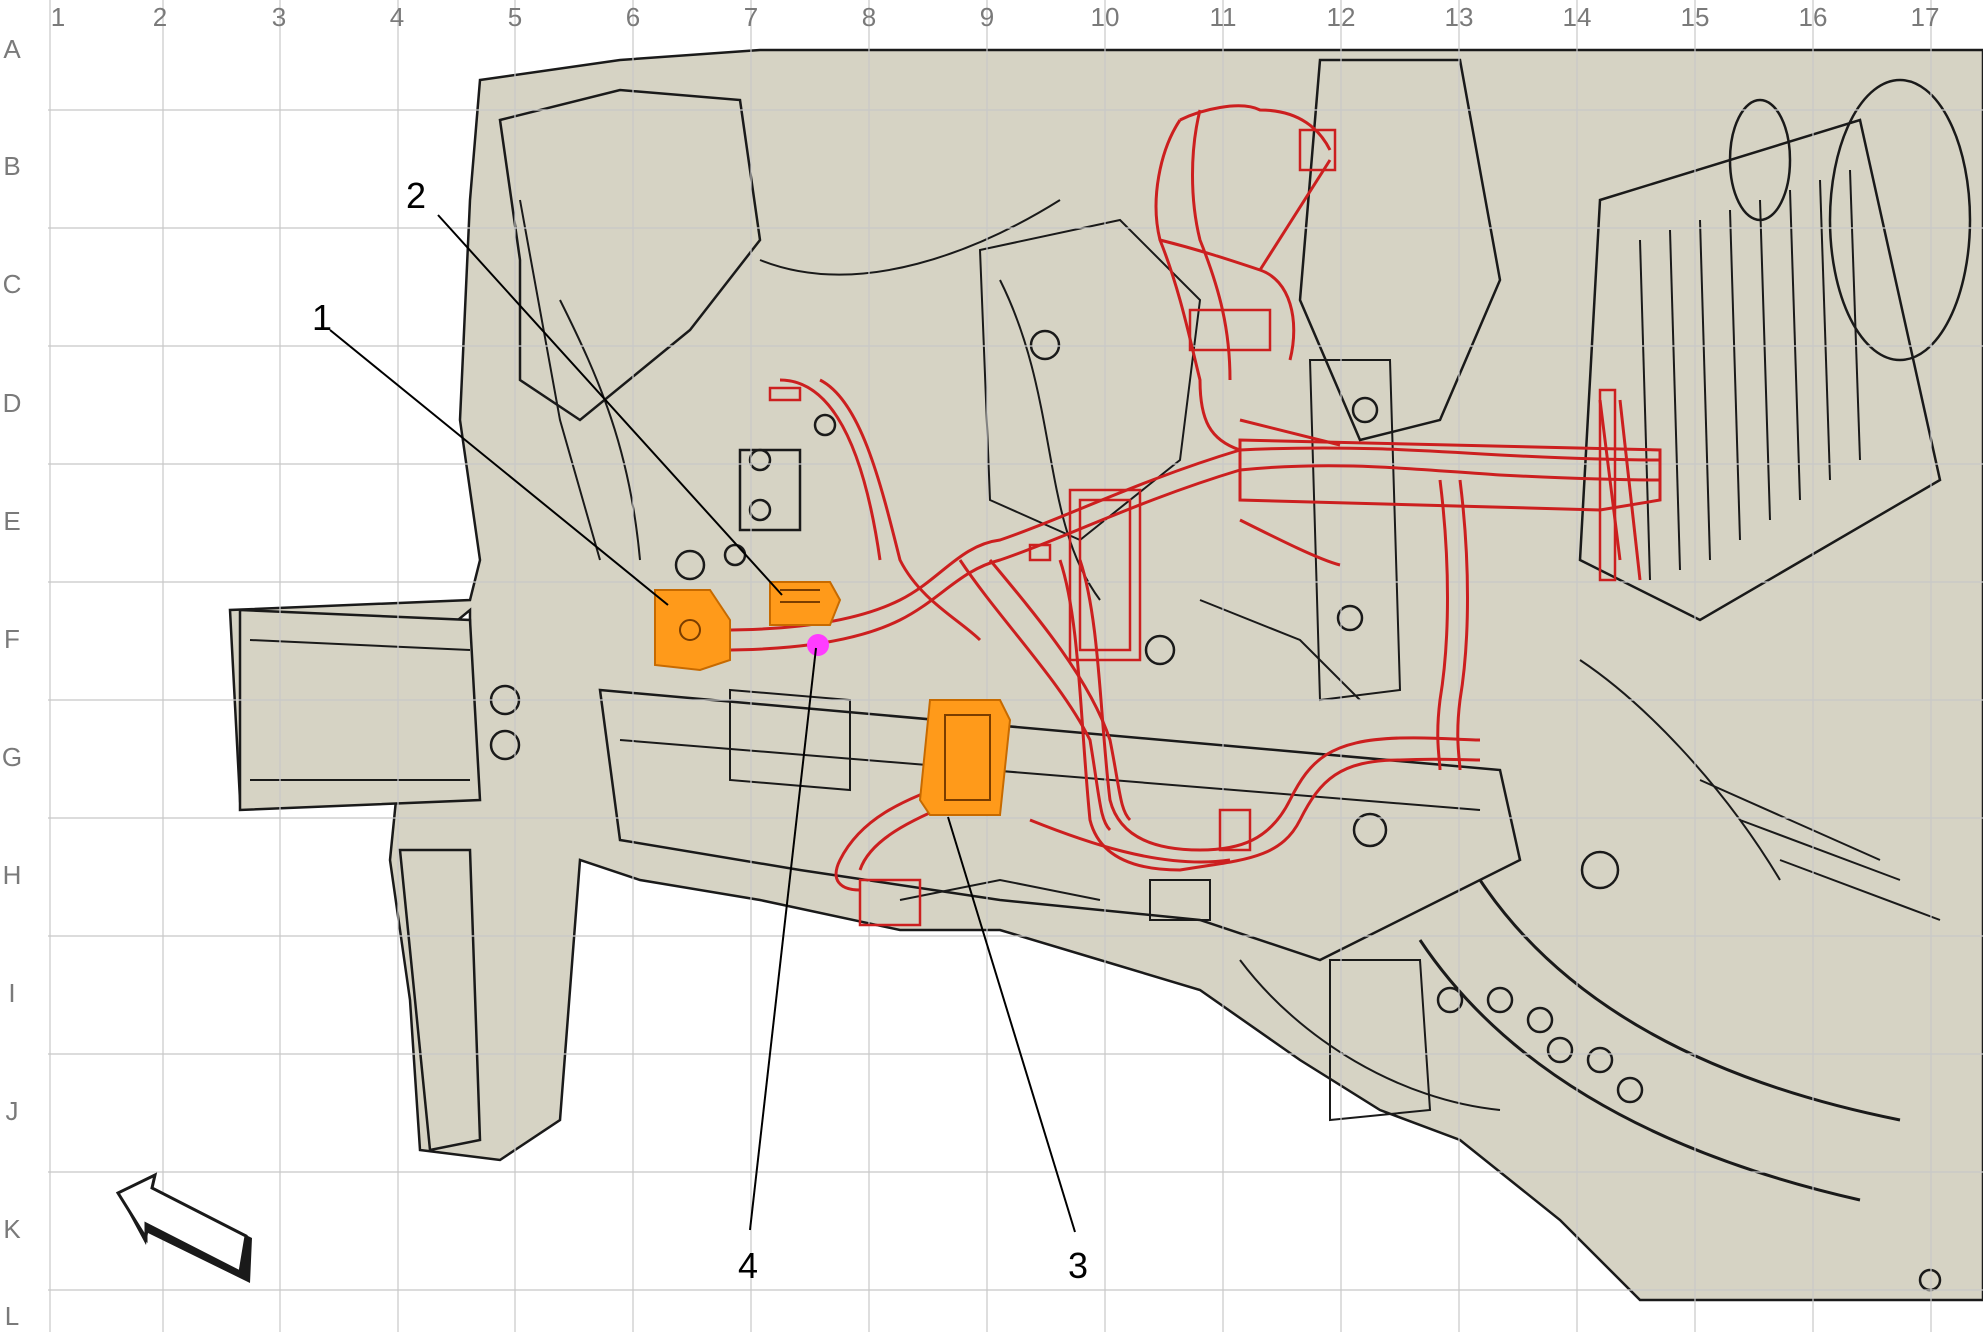  Describe the element at coordinates (818, 645) in the screenshot. I see `component-4-splice-point` at that location.